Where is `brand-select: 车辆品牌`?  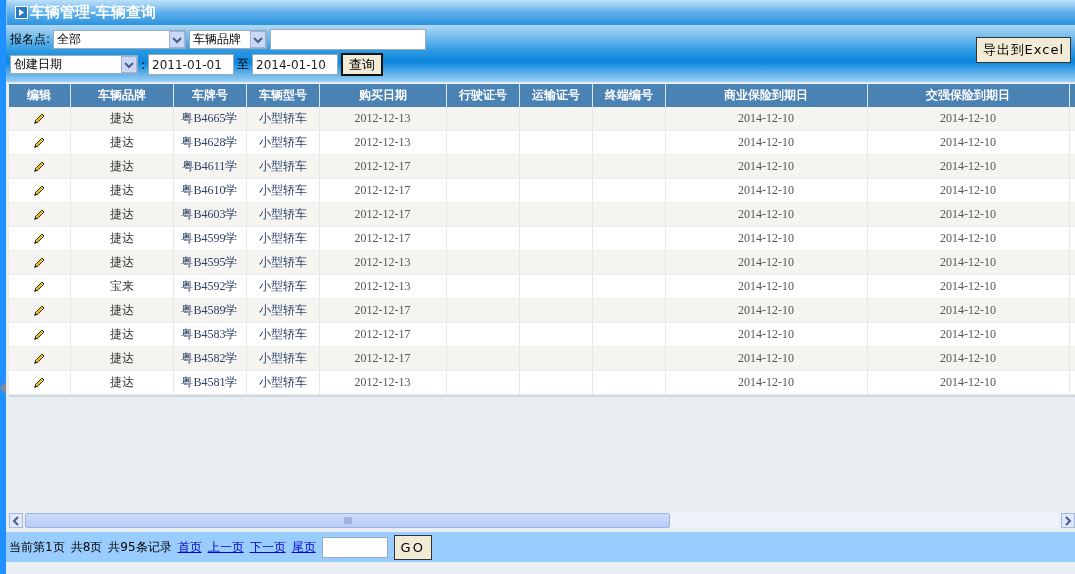 brand-select: 车辆品牌 is located at coordinates (228, 39).